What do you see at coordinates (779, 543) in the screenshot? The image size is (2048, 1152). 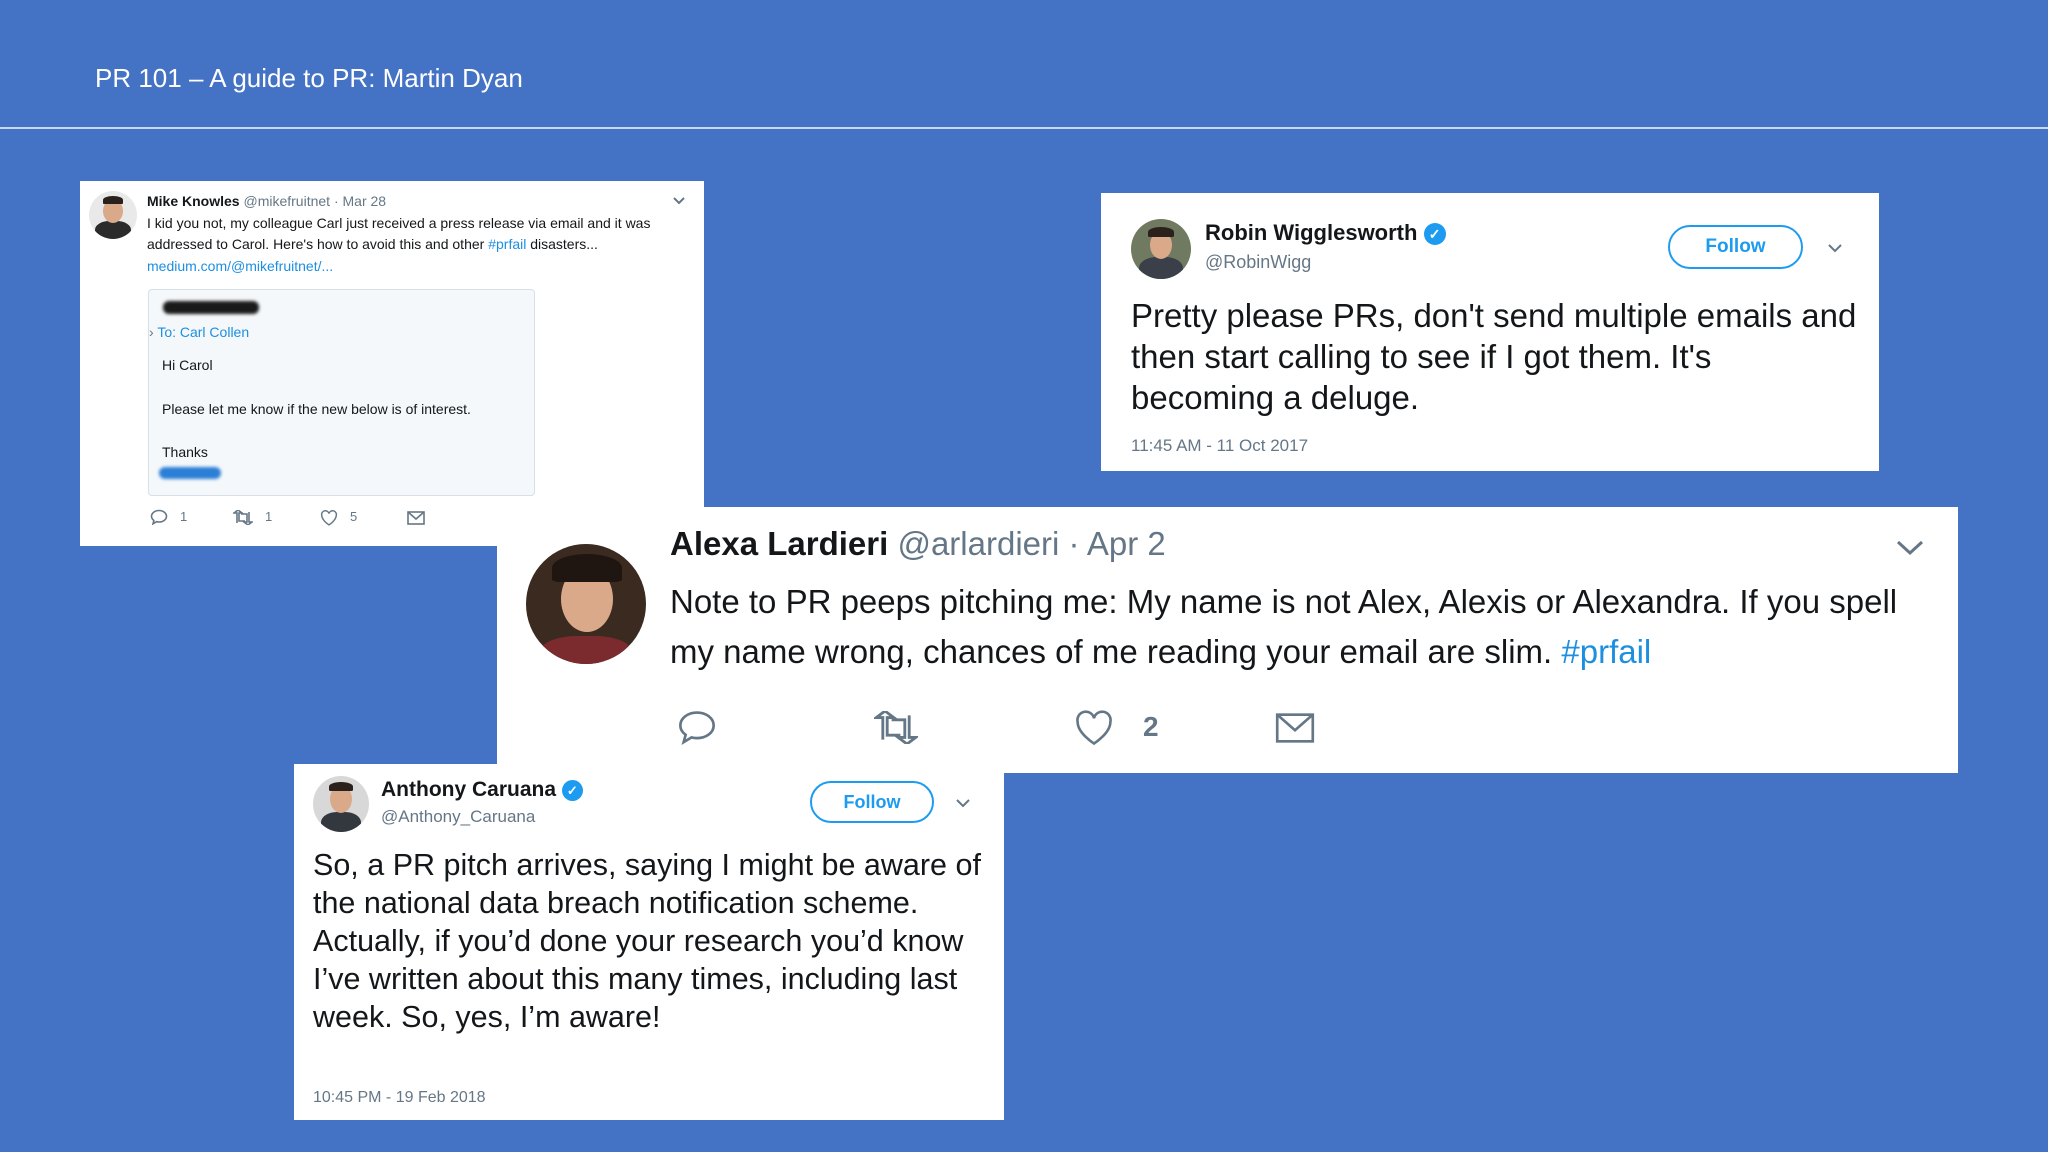 I see `author-name: Alexa Lardieri` at bounding box center [779, 543].